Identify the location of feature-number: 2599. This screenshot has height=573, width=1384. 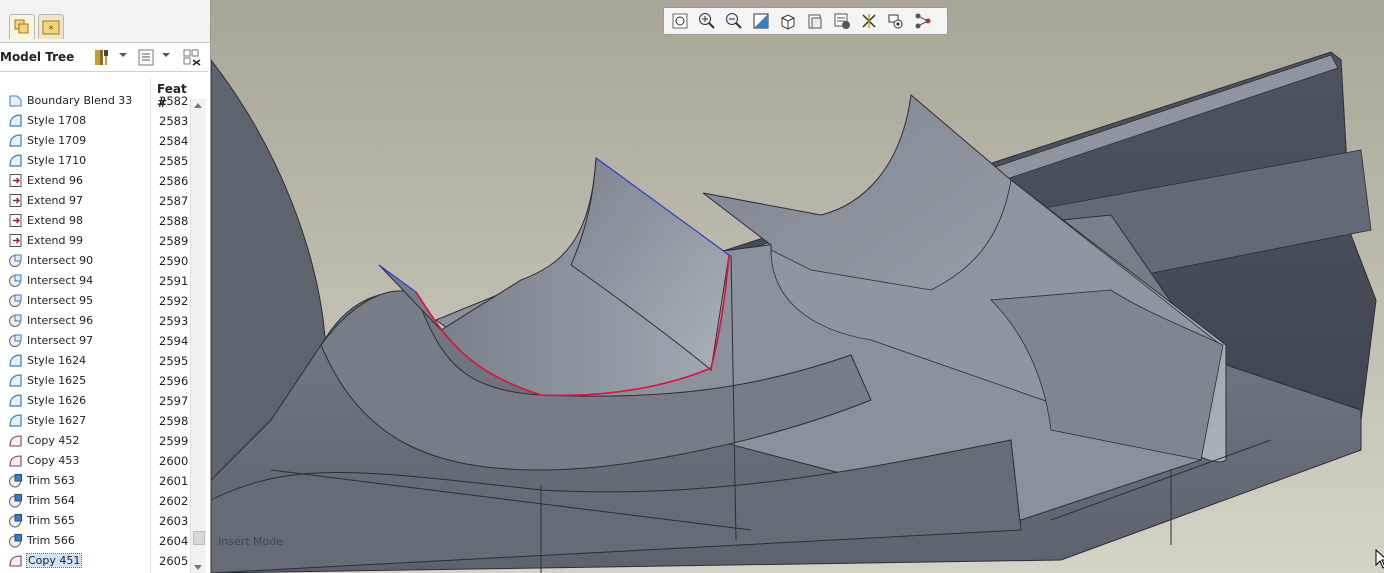
(173, 441).